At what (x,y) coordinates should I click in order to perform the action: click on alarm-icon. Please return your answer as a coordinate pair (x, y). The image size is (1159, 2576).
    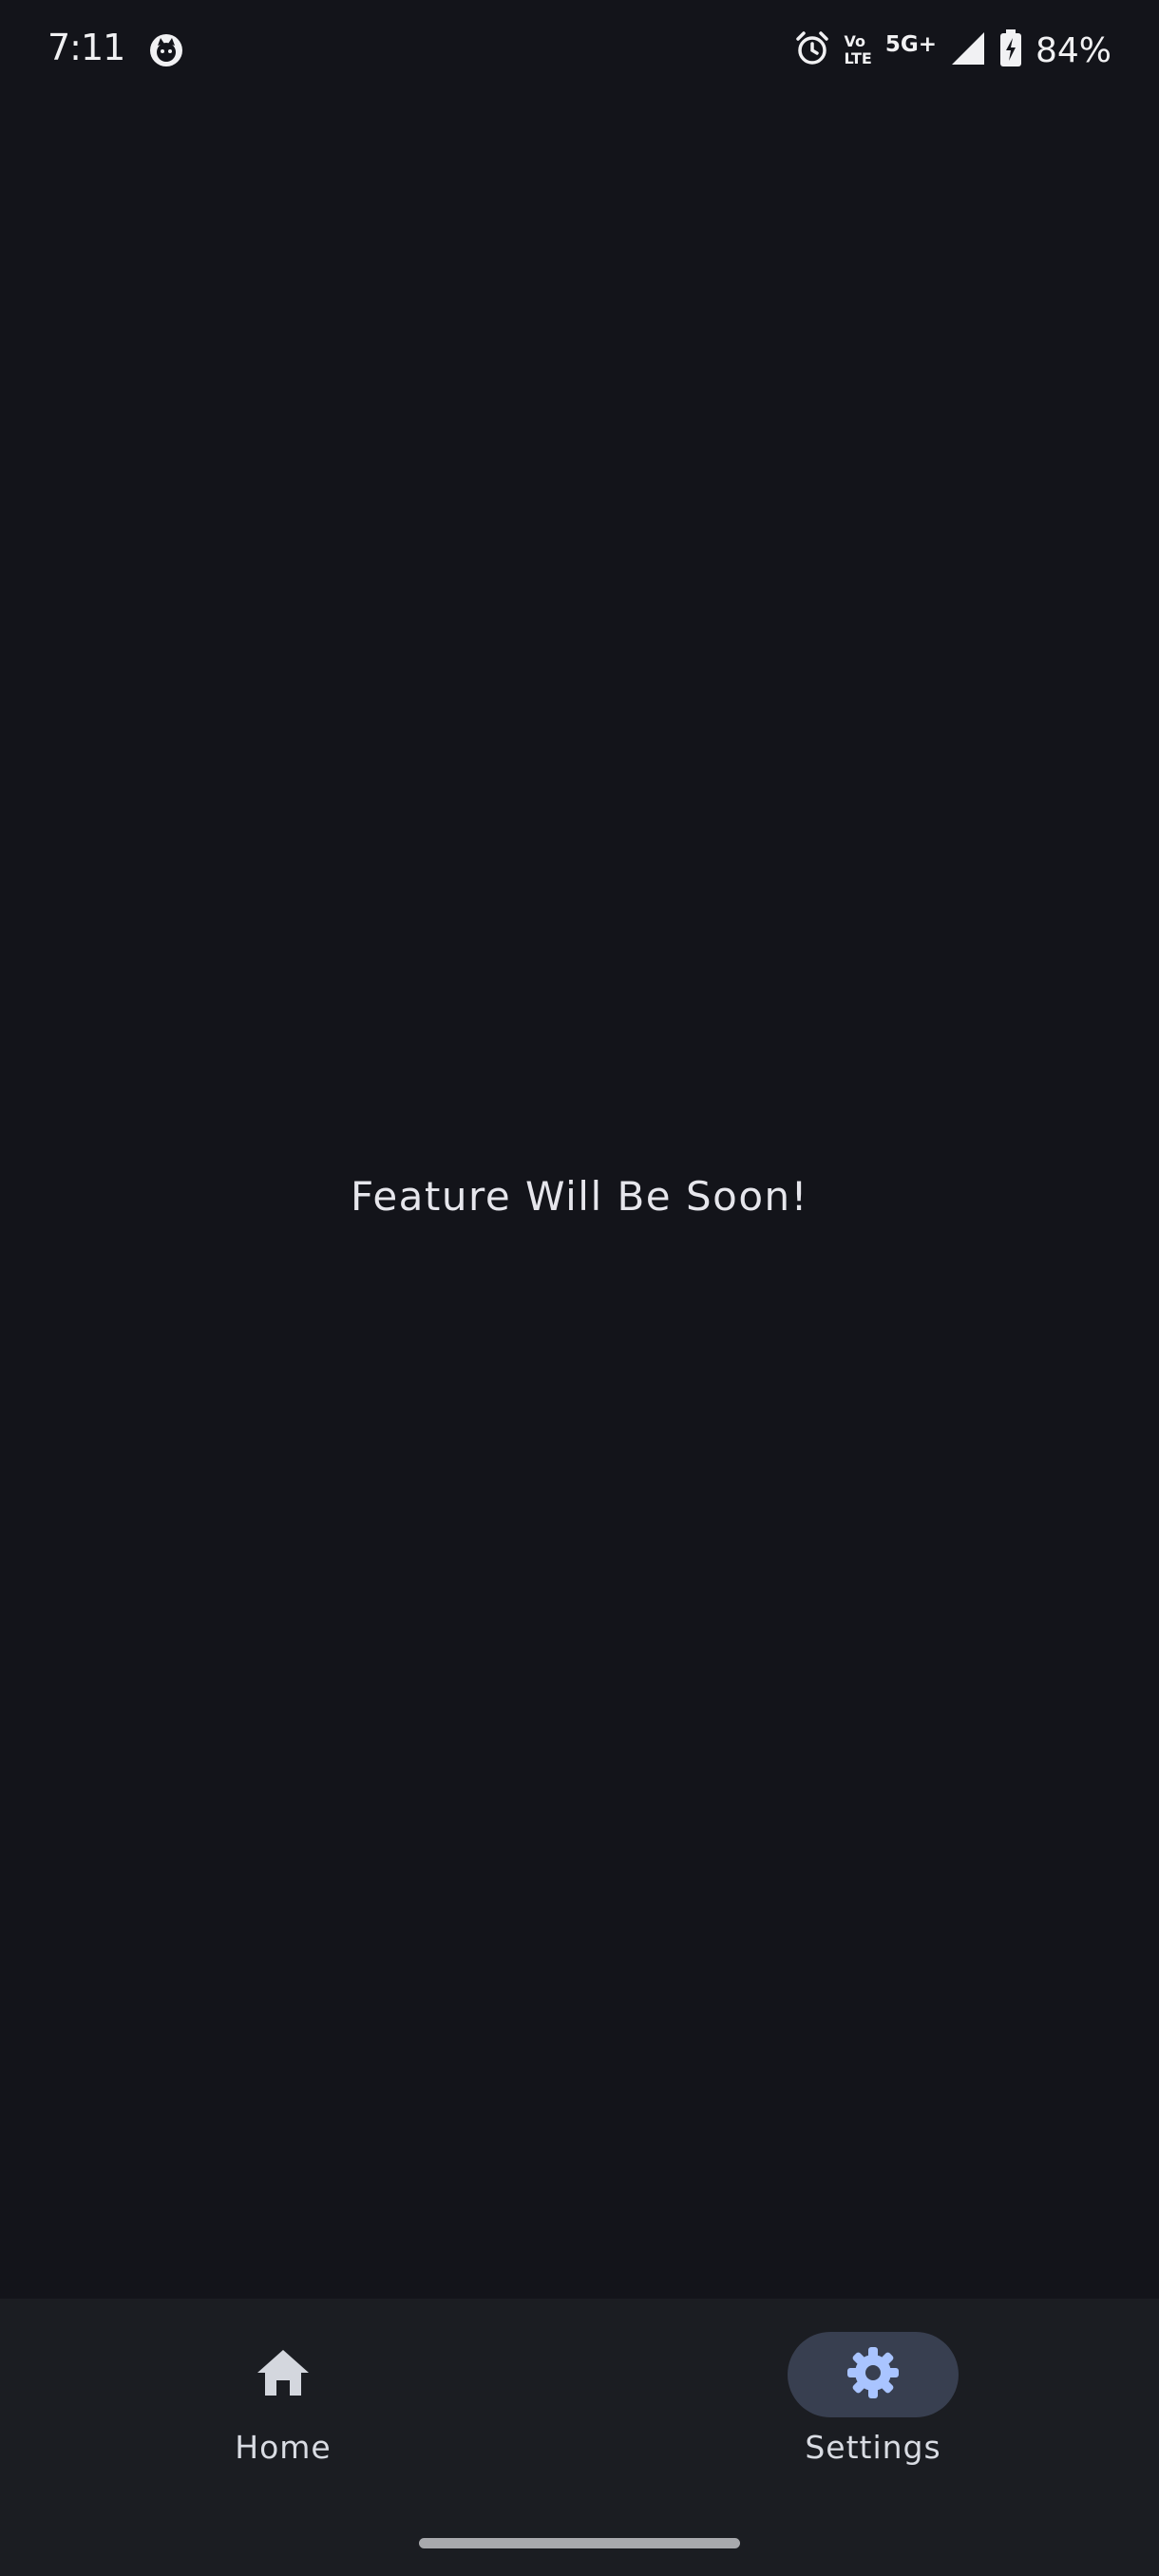
    Looking at the image, I should click on (812, 50).